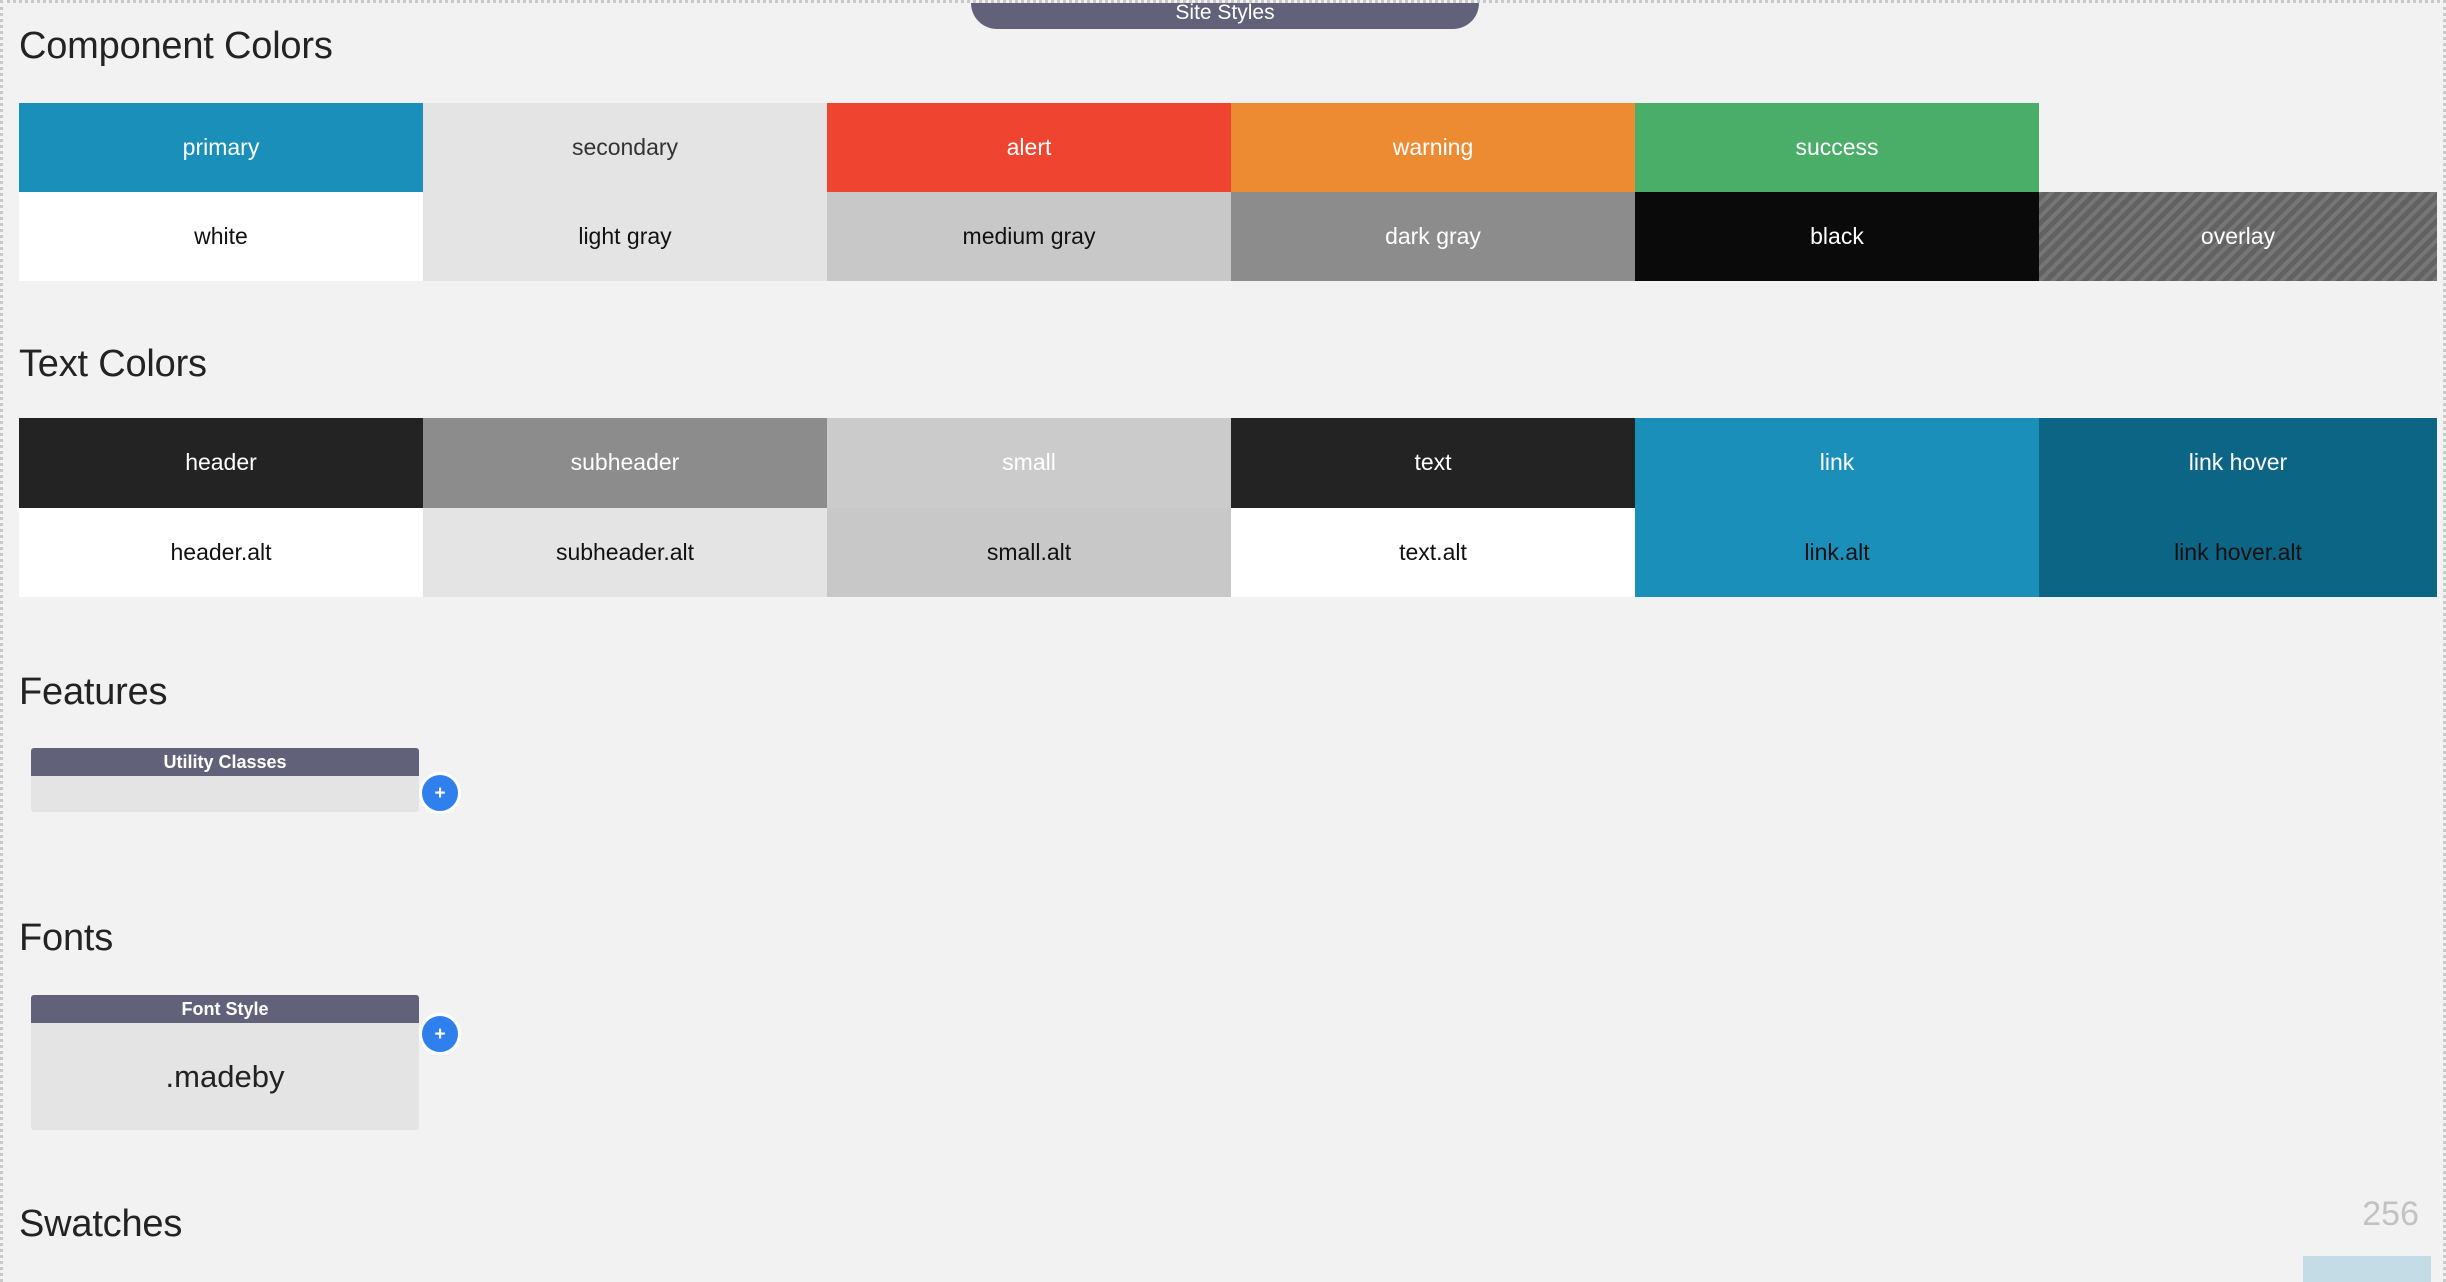  I want to click on add-font-button: +, so click(440, 1034).